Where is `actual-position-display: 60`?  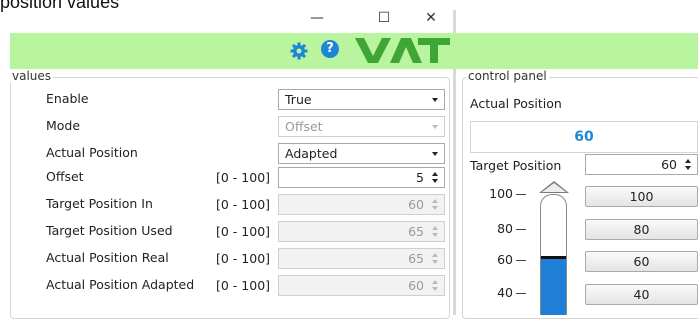
actual-position-display: 60 is located at coordinates (584, 137).